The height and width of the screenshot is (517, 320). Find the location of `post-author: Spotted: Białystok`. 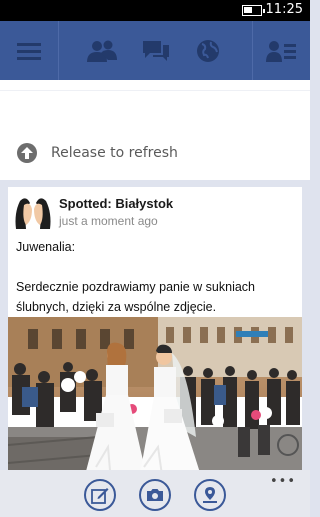

post-author: Spotted: Białystok is located at coordinates (116, 203).